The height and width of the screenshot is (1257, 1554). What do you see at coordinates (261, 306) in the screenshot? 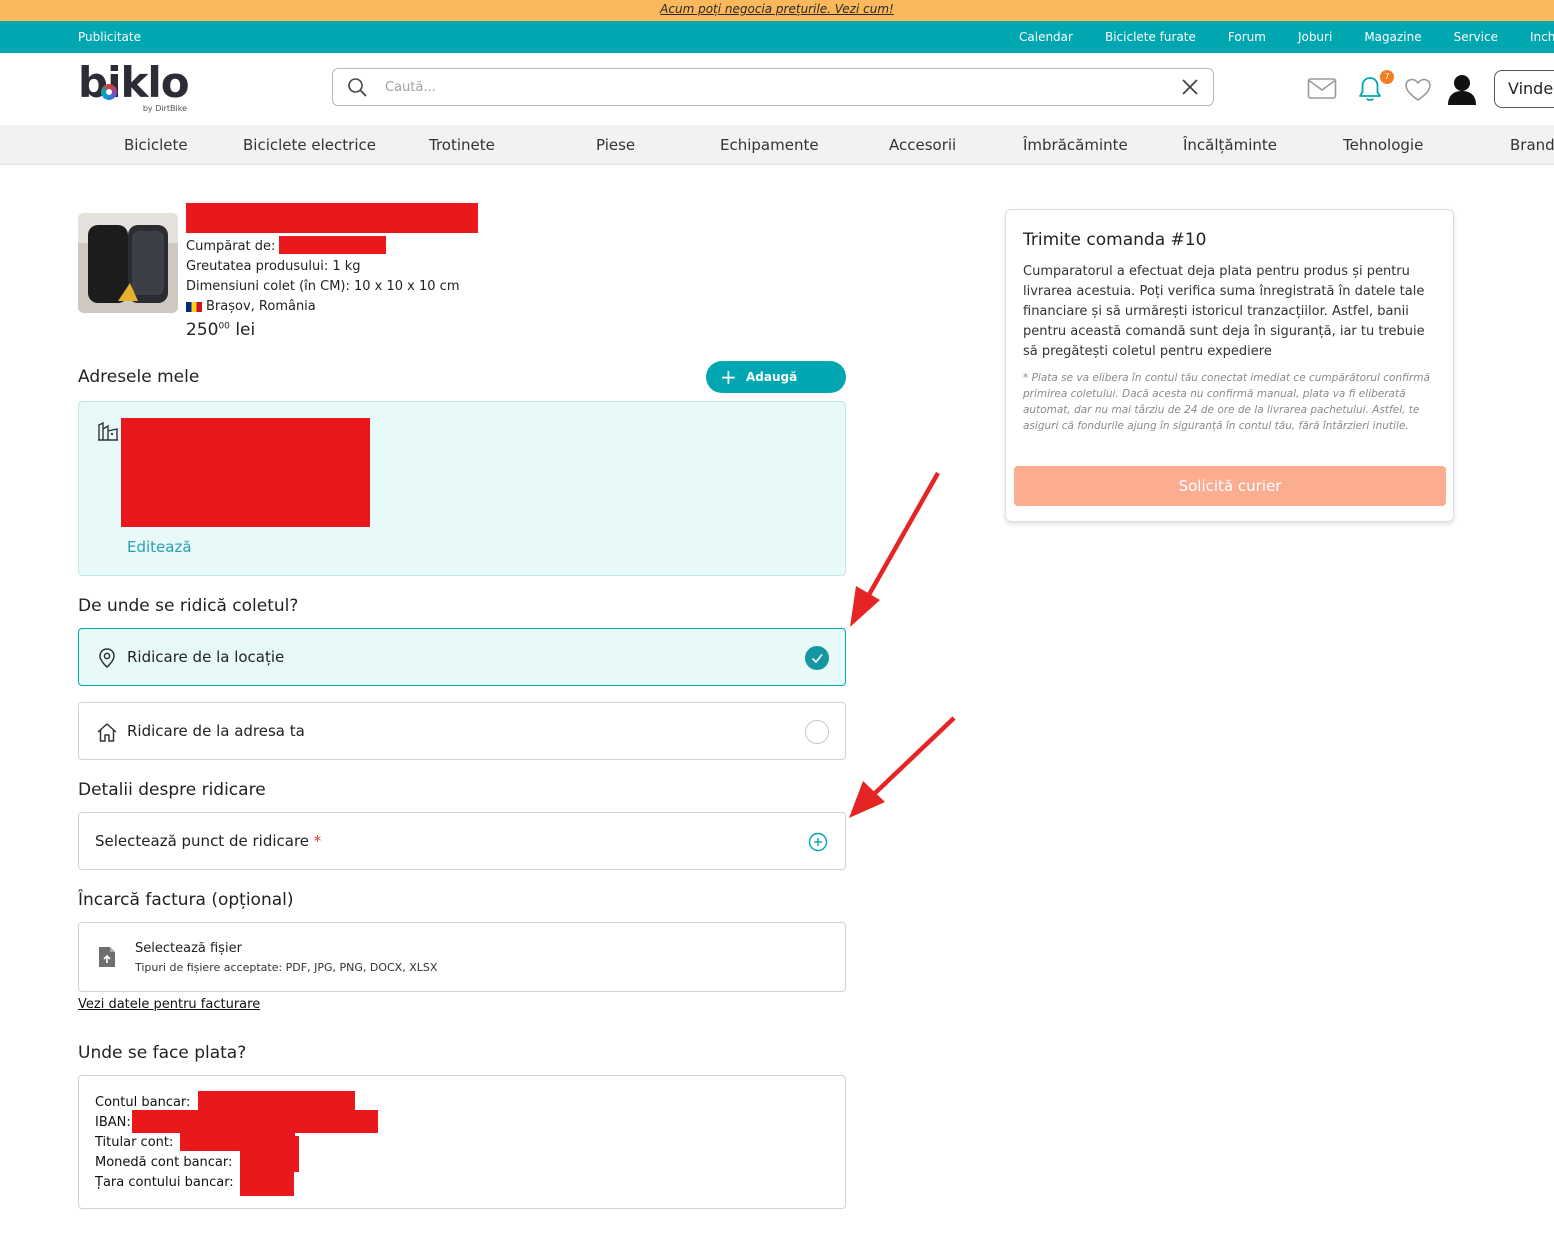
I see `location-text: Brașov, România` at bounding box center [261, 306].